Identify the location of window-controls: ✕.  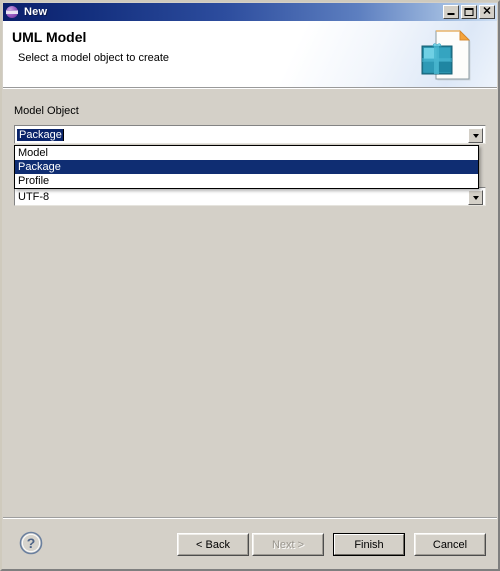
(469, 12).